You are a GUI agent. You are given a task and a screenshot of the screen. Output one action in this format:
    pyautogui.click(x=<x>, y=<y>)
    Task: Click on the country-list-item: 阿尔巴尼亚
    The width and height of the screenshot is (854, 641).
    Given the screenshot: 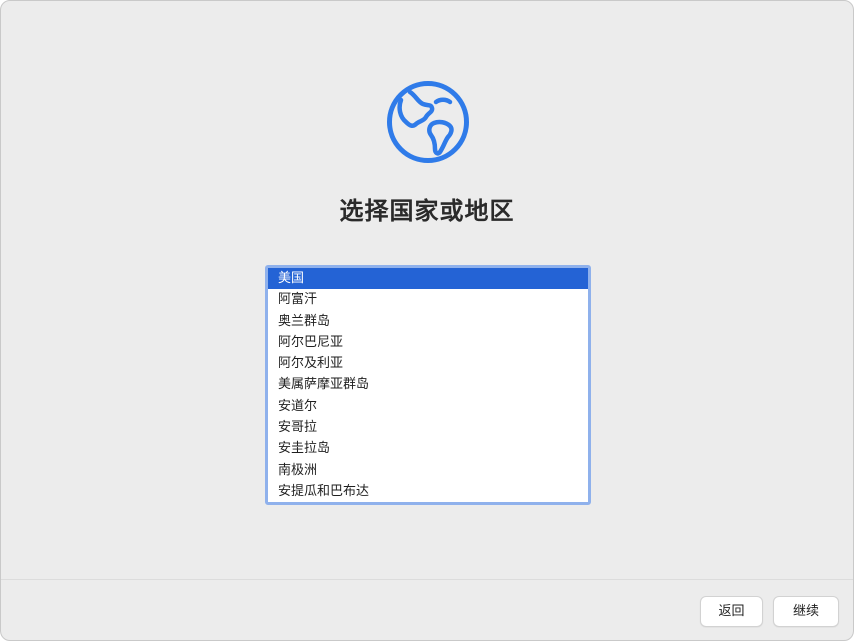 What is the action you would take?
    pyautogui.click(x=428, y=342)
    